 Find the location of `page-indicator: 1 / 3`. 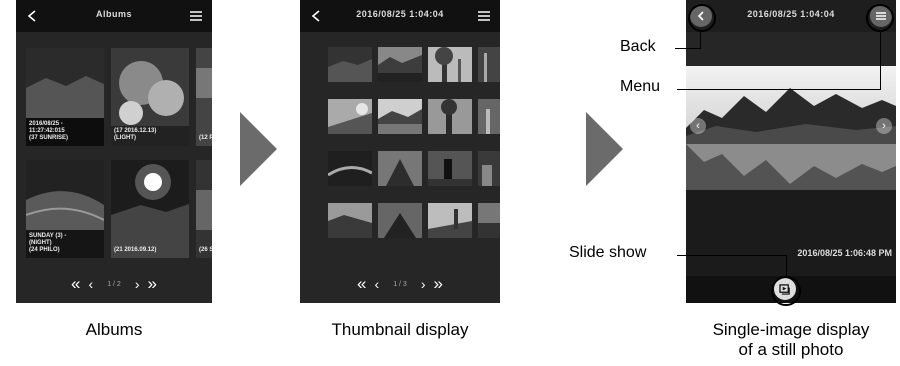

page-indicator: 1 / 3 is located at coordinates (400, 284).